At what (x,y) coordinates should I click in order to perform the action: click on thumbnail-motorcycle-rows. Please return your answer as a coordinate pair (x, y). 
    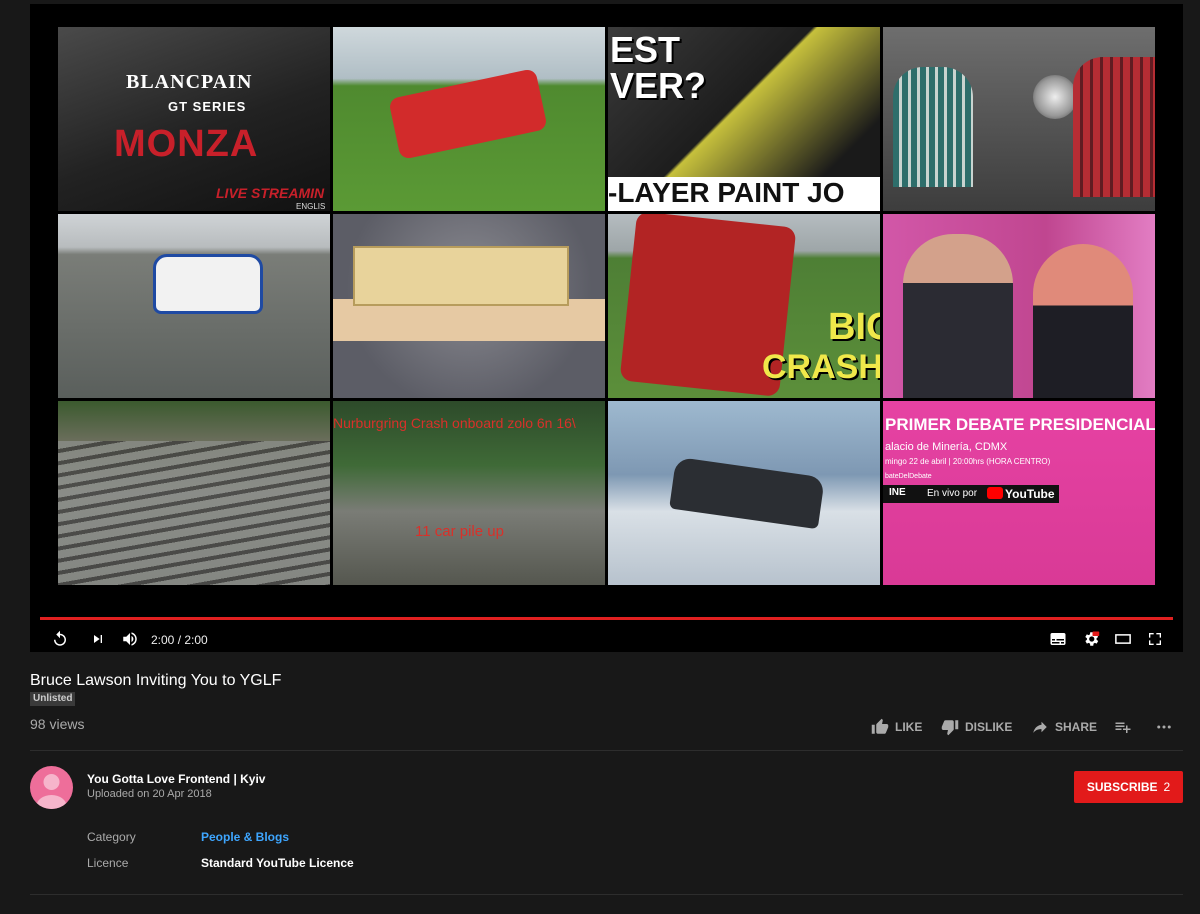
    Looking at the image, I should click on (194, 493).